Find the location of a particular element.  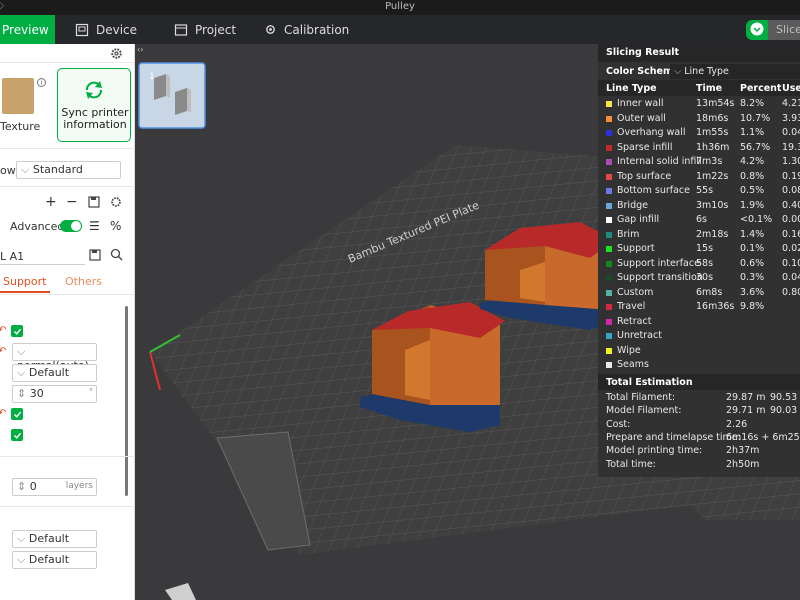

tab-project: Project is located at coordinates (205, 29).